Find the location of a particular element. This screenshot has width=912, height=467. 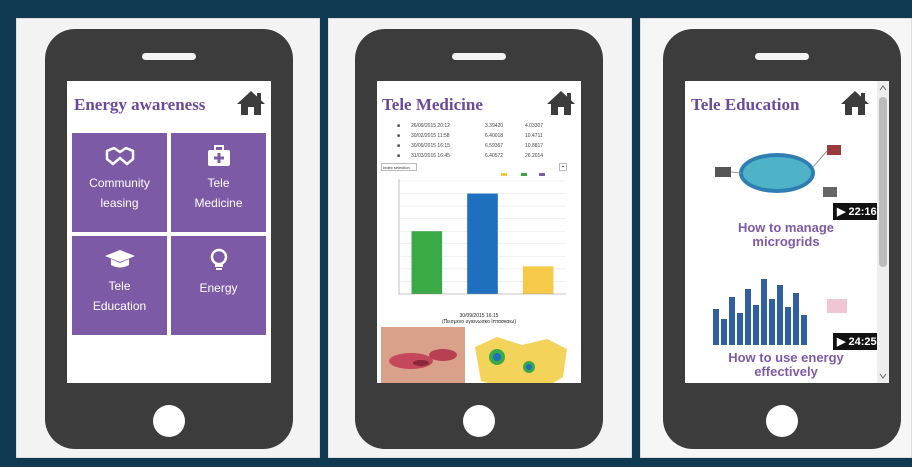

tile-label: Energy is located at coordinates (218, 288).